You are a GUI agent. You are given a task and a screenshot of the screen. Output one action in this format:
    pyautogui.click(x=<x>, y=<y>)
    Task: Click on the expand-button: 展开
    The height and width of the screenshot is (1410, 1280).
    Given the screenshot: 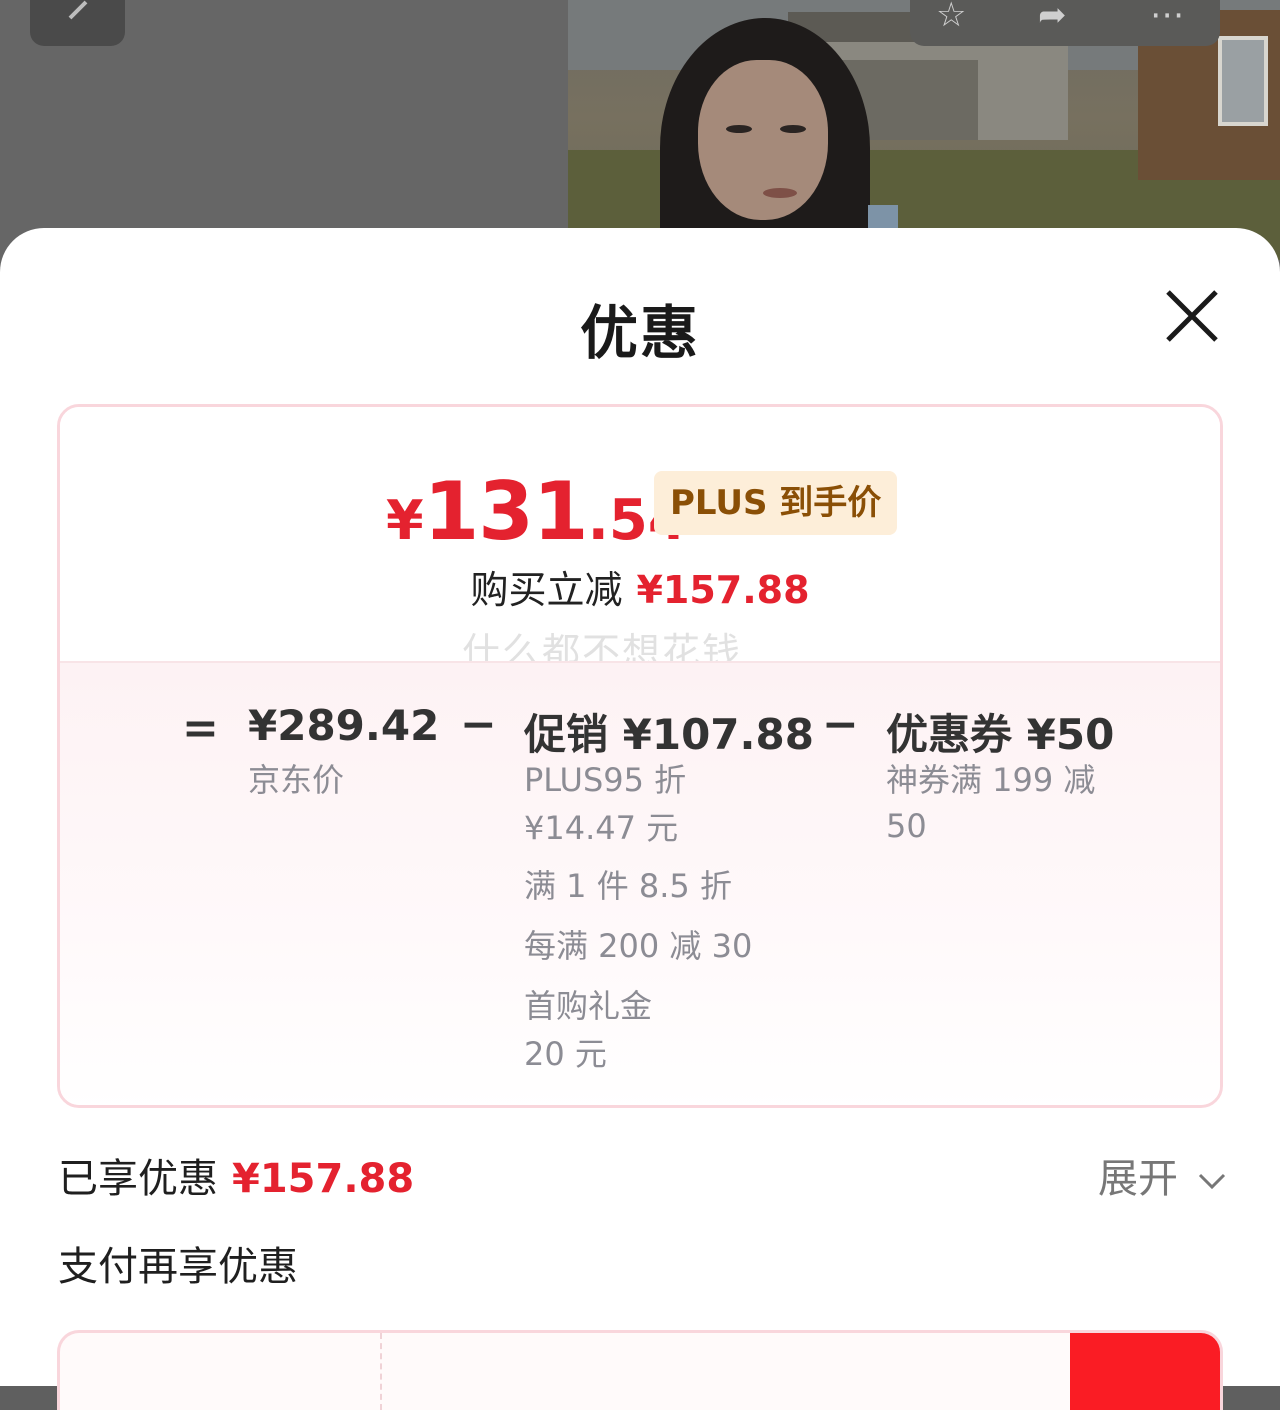 What is the action you would take?
    pyautogui.click(x=1162, y=1175)
    